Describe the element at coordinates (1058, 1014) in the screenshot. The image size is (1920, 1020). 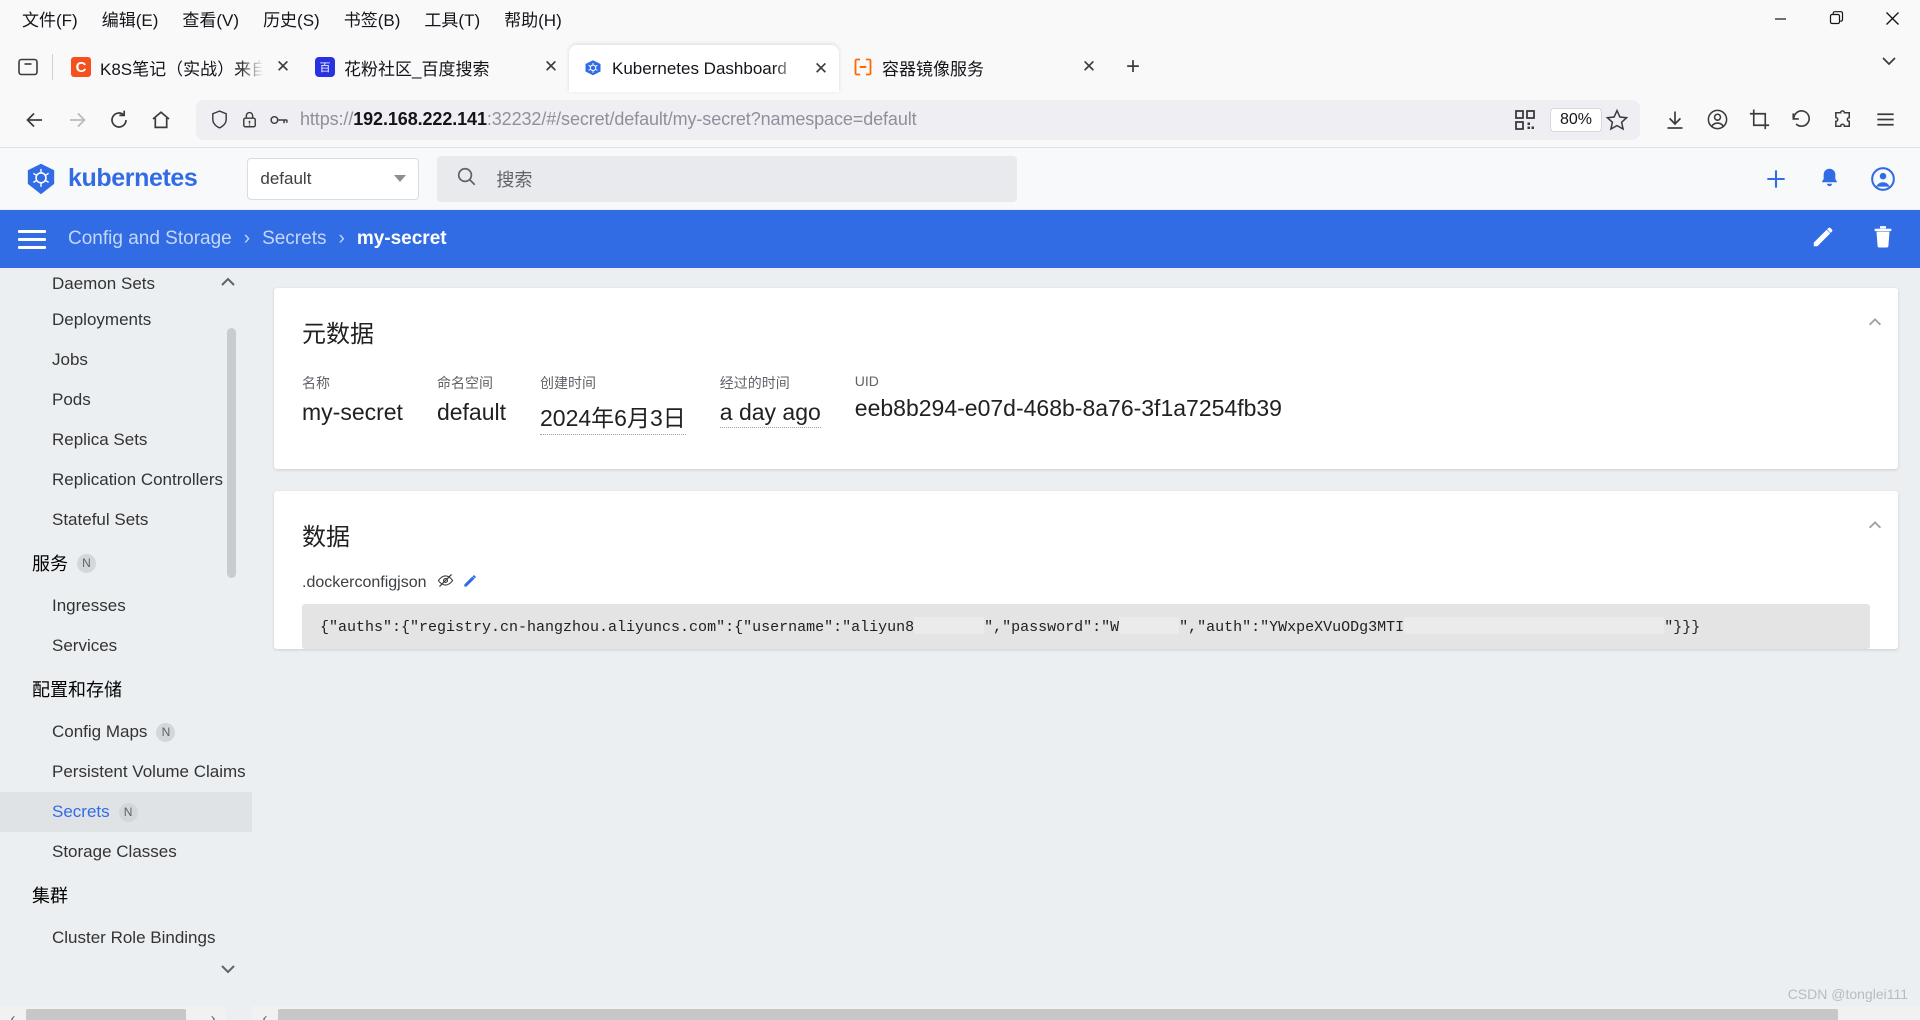
I see `page-hscroll-thumb` at that location.